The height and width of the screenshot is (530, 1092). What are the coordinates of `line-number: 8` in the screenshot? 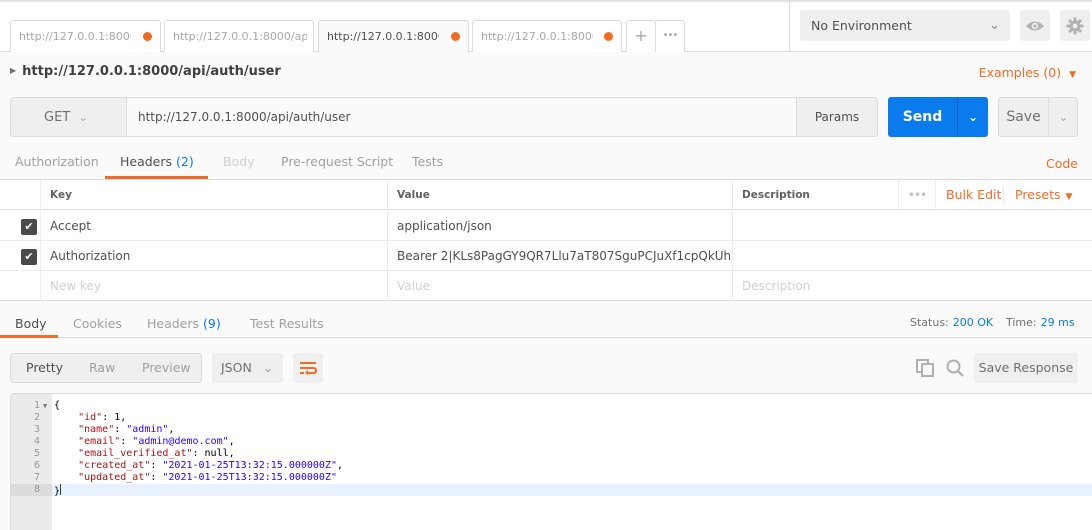 It's located at (31, 490).